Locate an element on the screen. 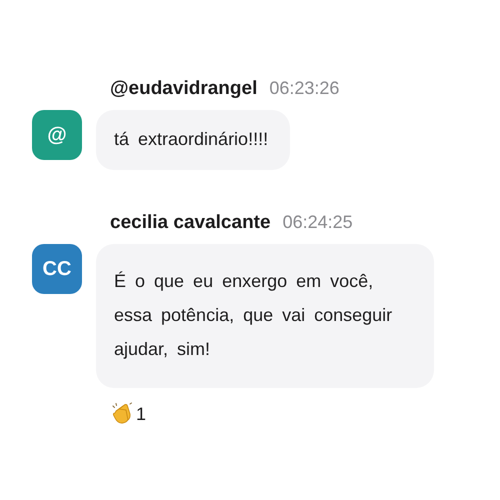 This screenshot has height=500, width=500. timestamp: 06:23:26 is located at coordinates (304, 88).